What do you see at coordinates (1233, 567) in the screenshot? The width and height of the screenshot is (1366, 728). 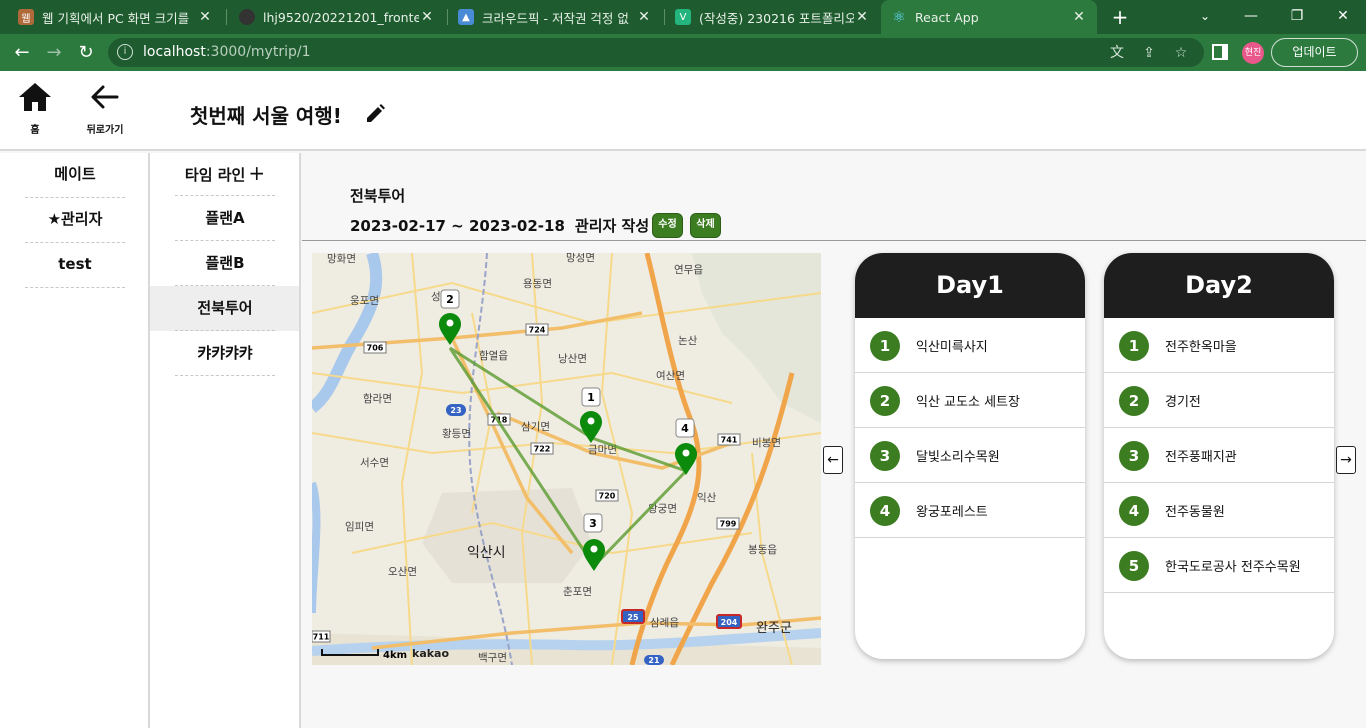 I see `place-name: 한국도로공사 전주수목원` at bounding box center [1233, 567].